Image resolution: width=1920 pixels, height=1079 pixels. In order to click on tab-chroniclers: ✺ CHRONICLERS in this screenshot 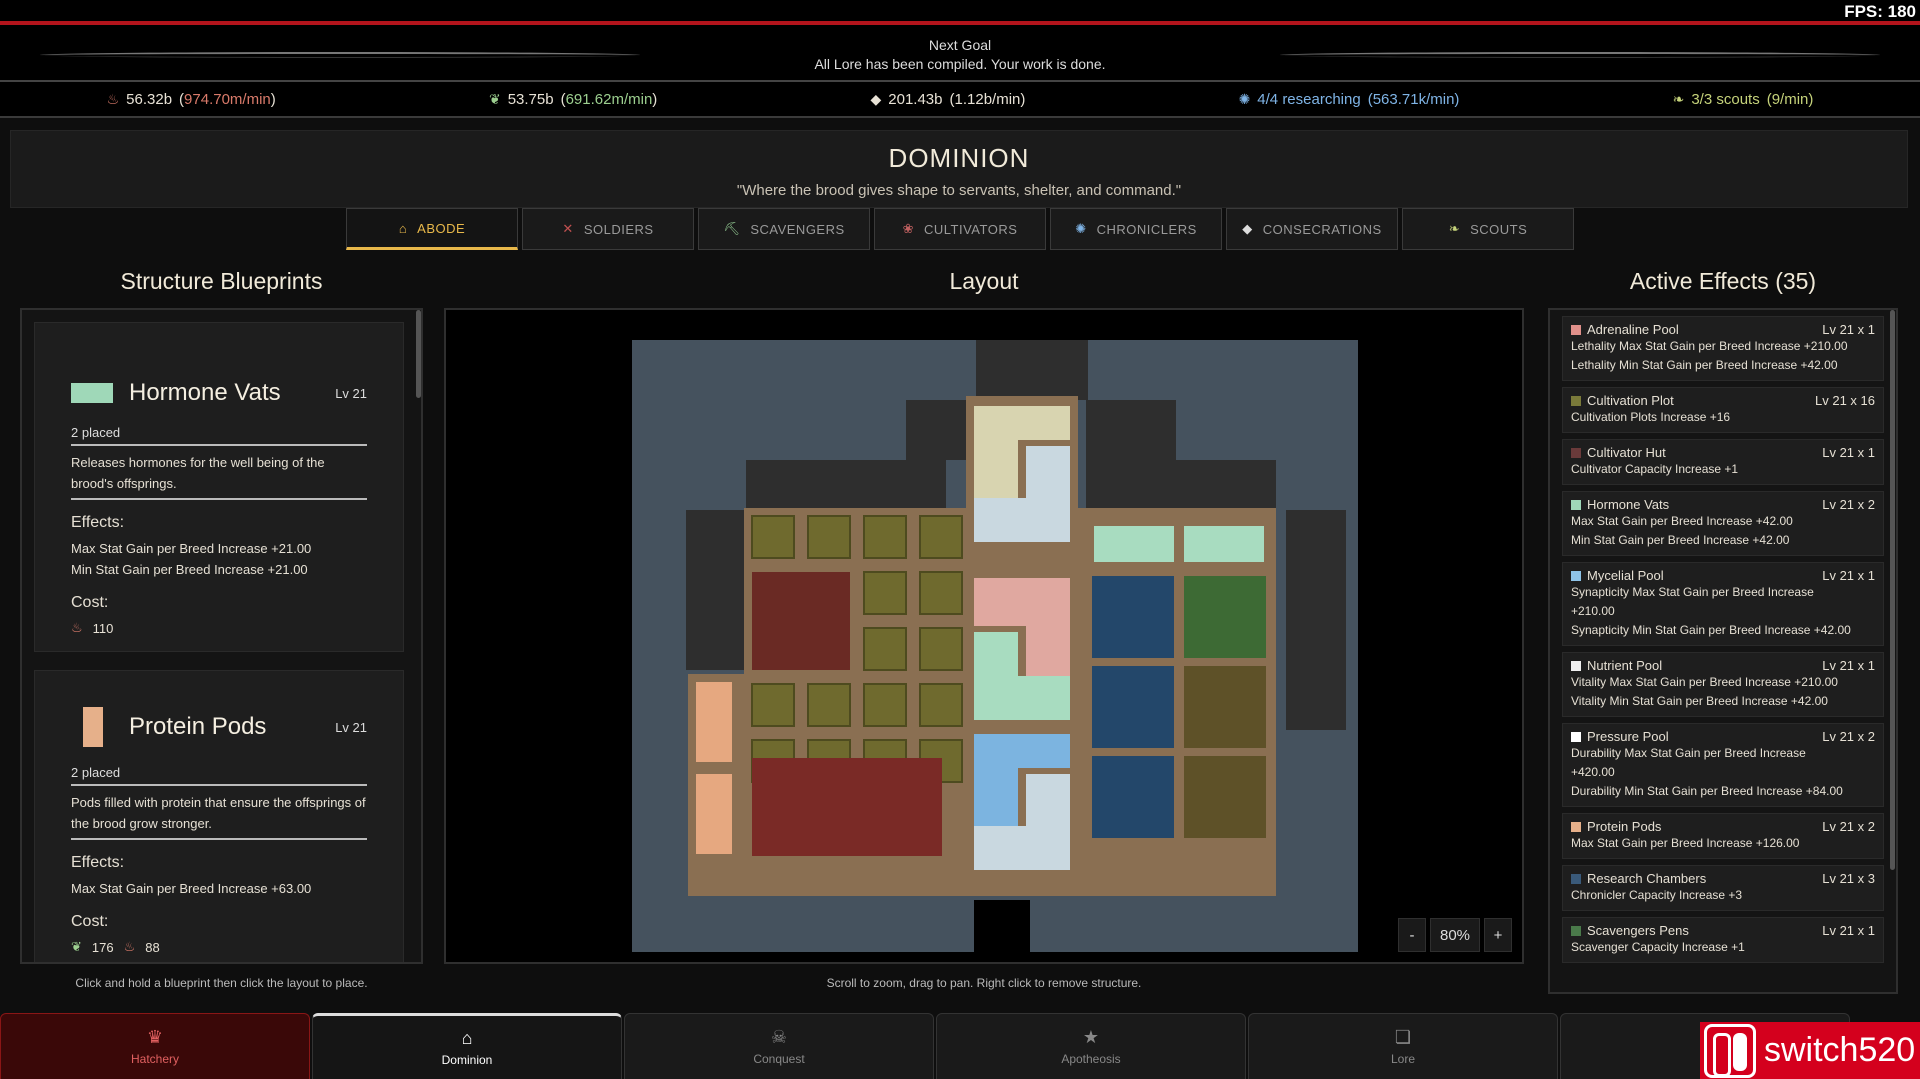, I will do `click(1136, 229)`.